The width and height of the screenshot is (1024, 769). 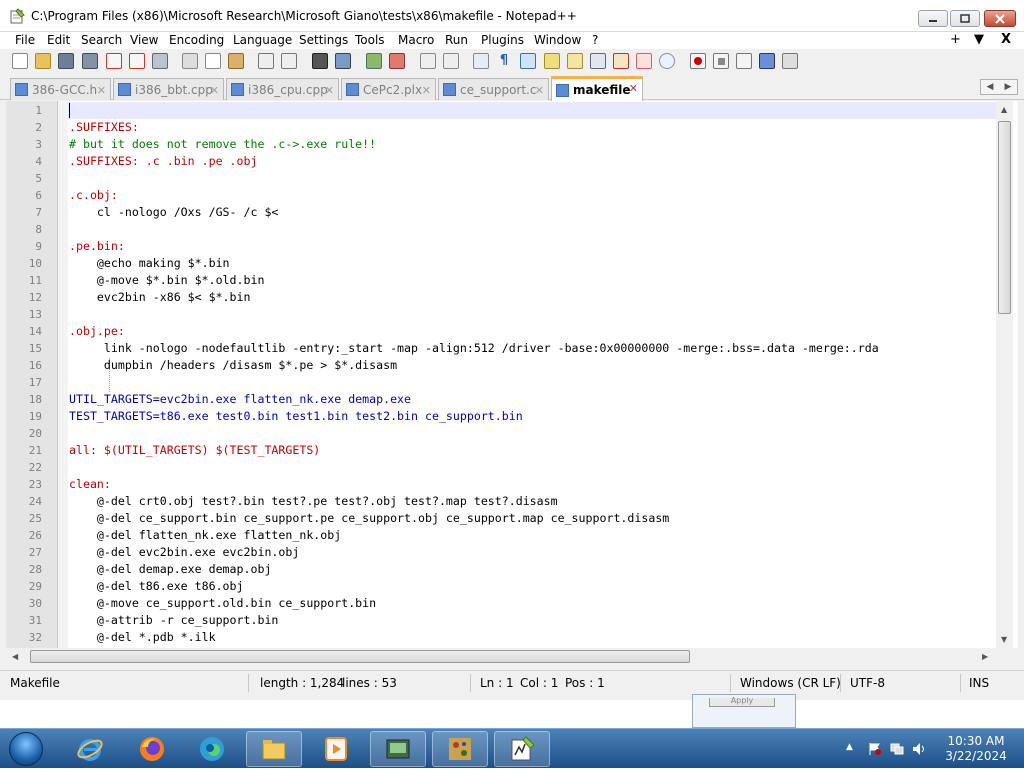 What do you see at coordinates (144, 40) in the screenshot?
I see `menu-view: View` at bounding box center [144, 40].